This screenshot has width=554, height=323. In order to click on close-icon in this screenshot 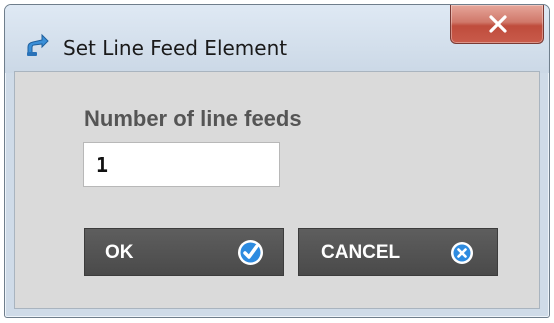, I will do `click(498, 24)`.